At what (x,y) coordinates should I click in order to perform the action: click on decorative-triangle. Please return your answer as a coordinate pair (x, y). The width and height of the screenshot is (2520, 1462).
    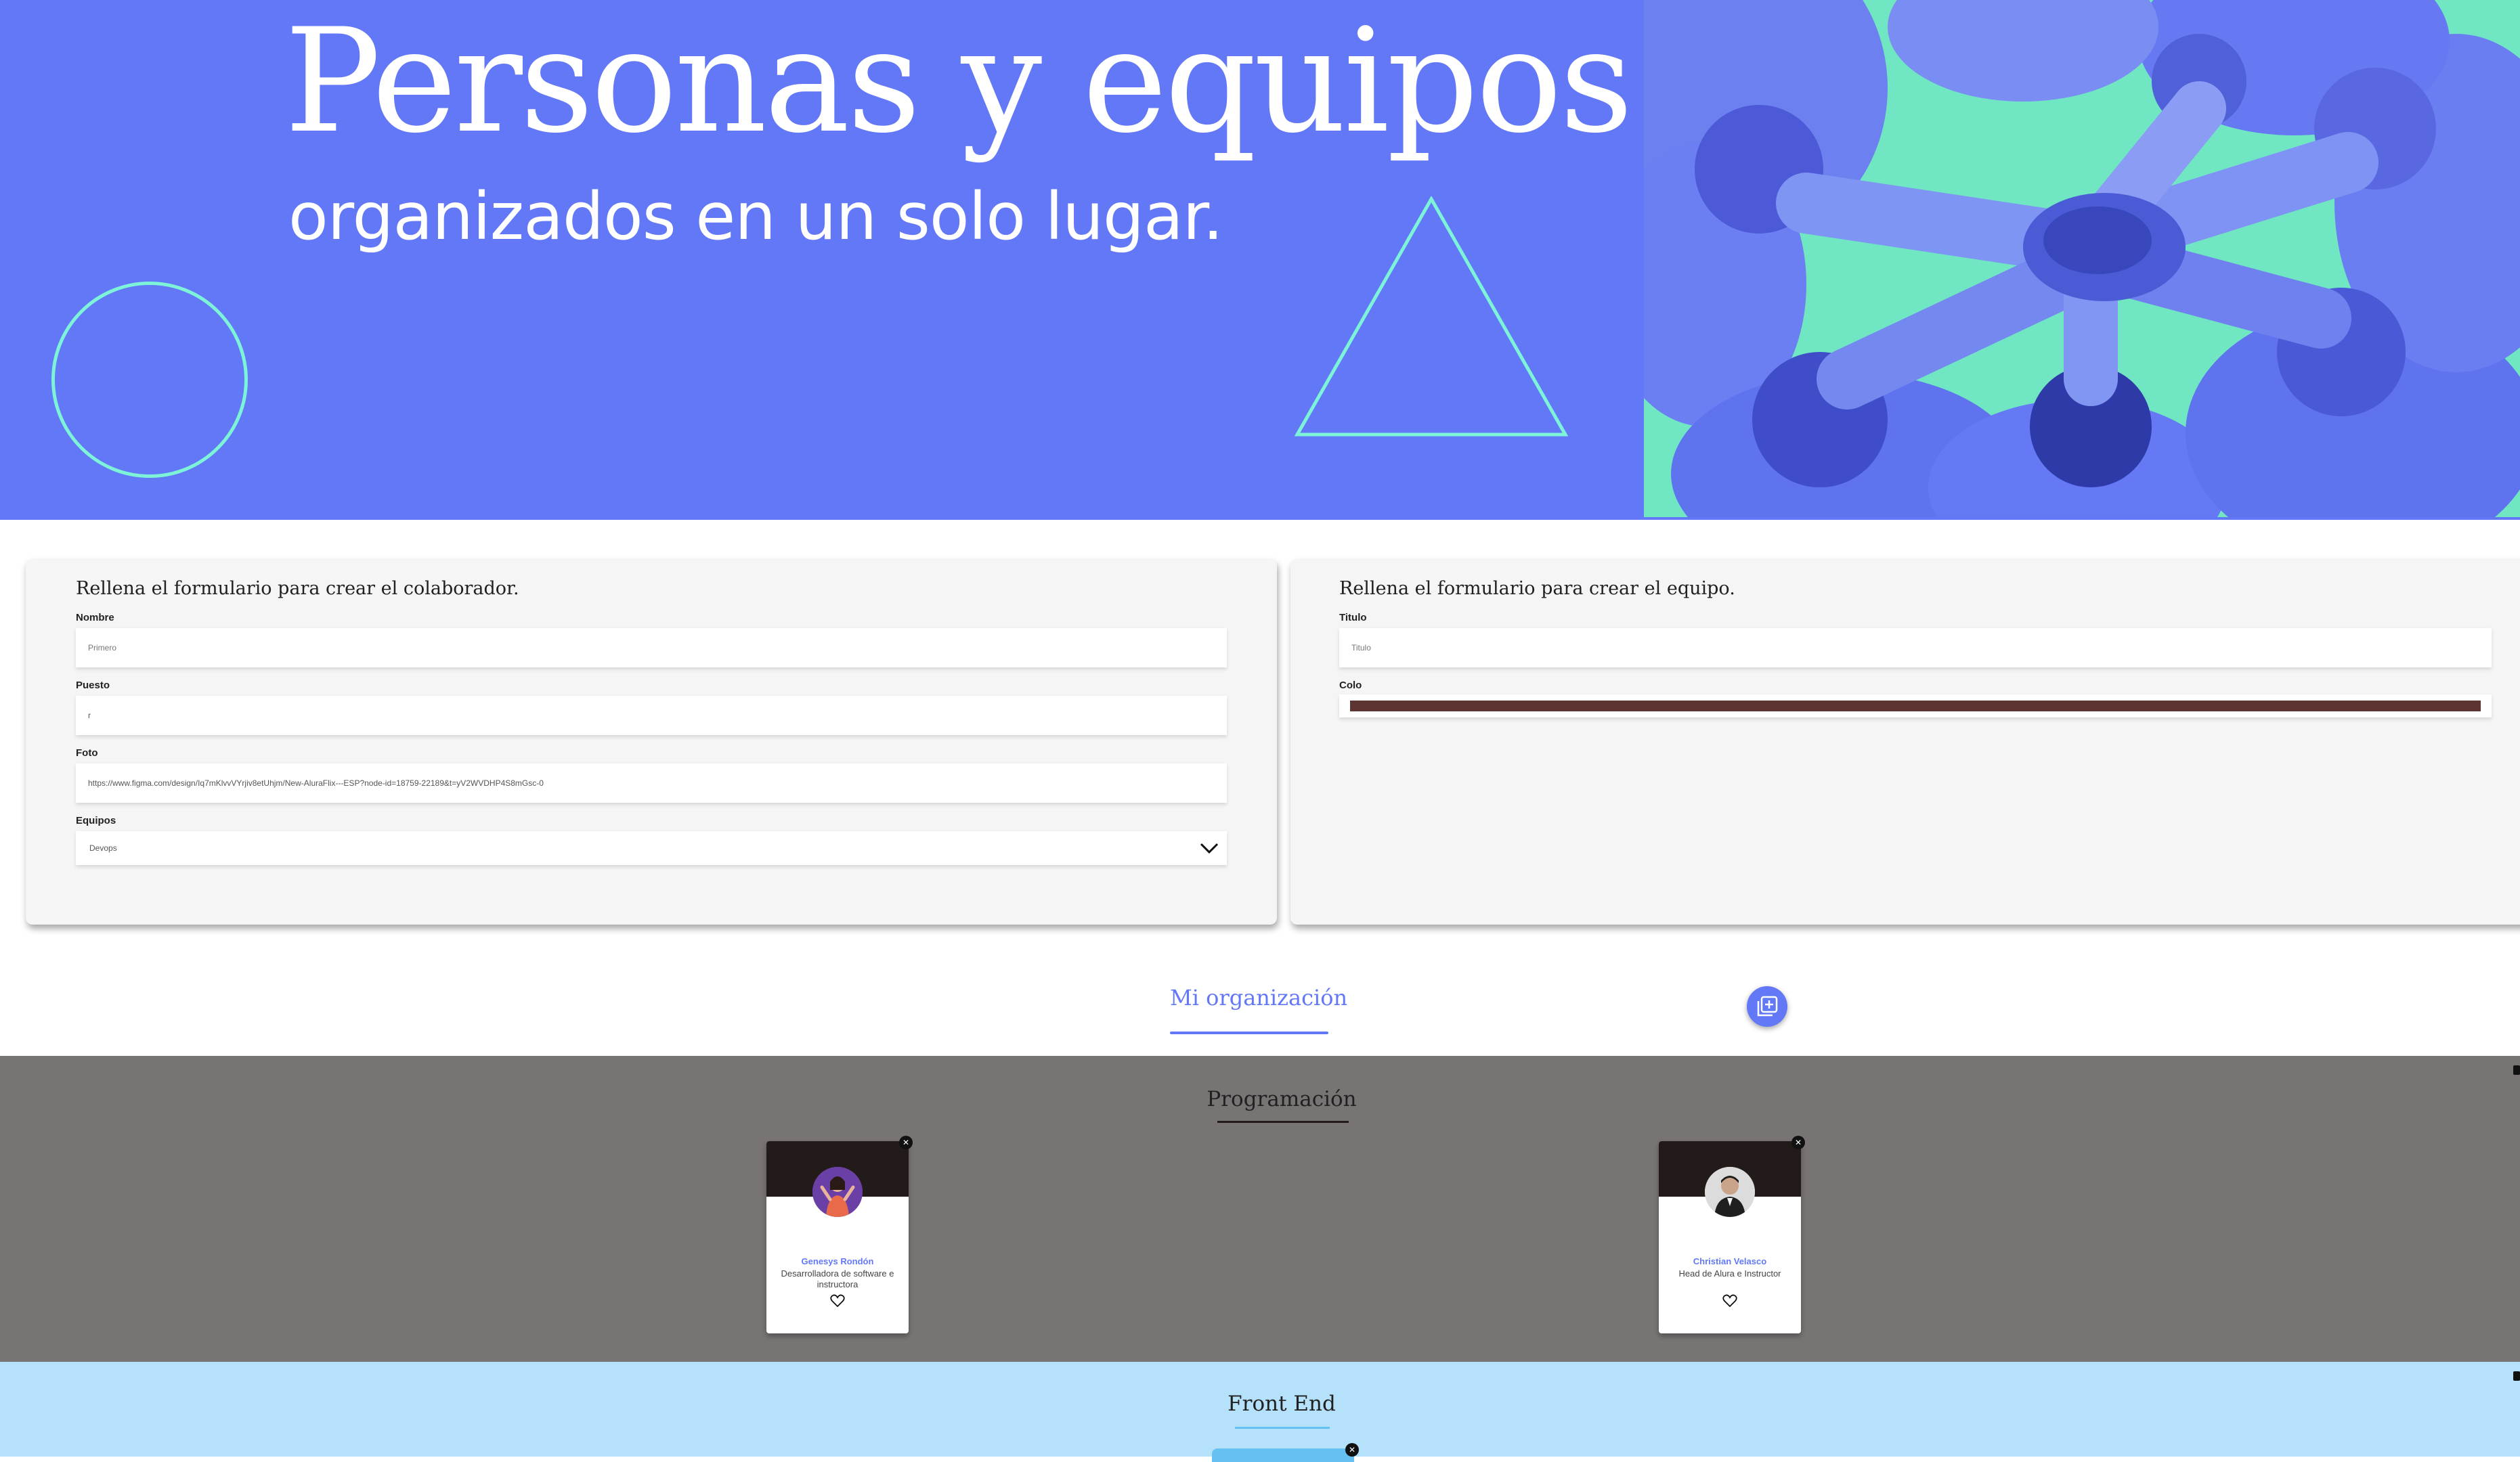
    Looking at the image, I should click on (1432, 316).